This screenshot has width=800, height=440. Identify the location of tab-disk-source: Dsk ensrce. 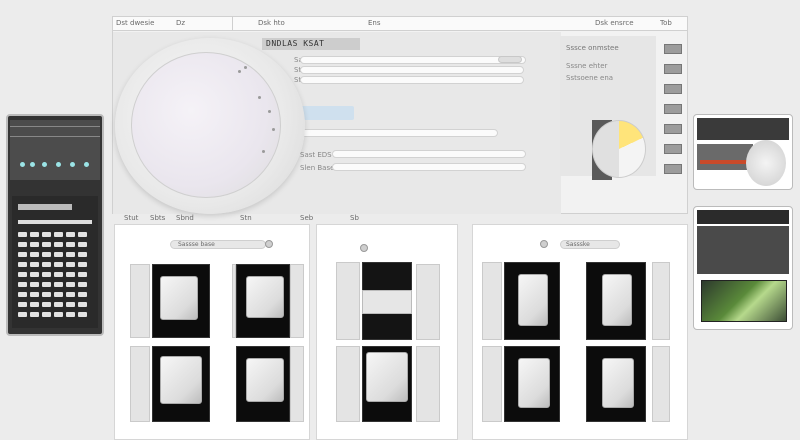
(620, 23).